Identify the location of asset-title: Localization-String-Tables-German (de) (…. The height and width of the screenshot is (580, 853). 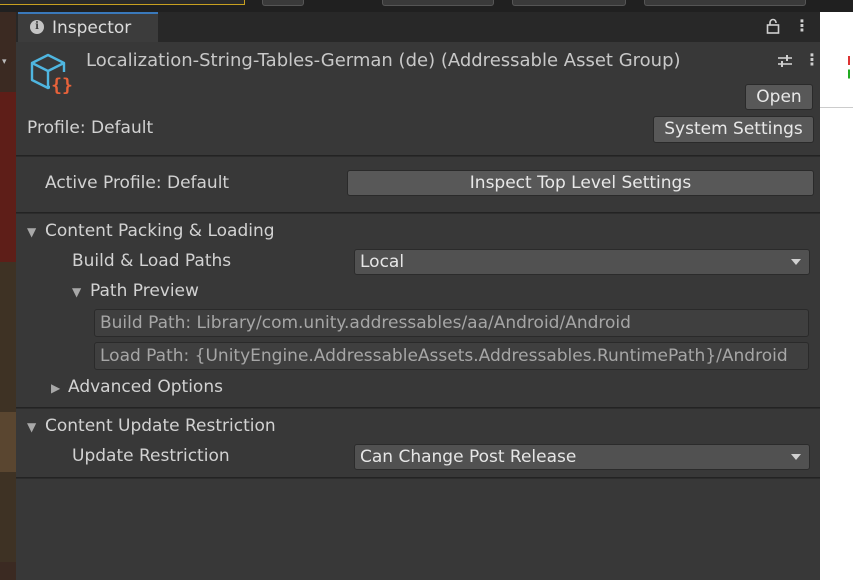
(383, 60).